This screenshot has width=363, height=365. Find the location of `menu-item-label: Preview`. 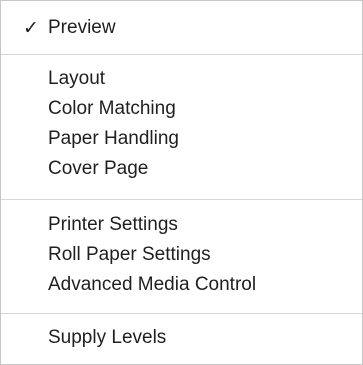

menu-item-label: Preview is located at coordinates (82, 27).